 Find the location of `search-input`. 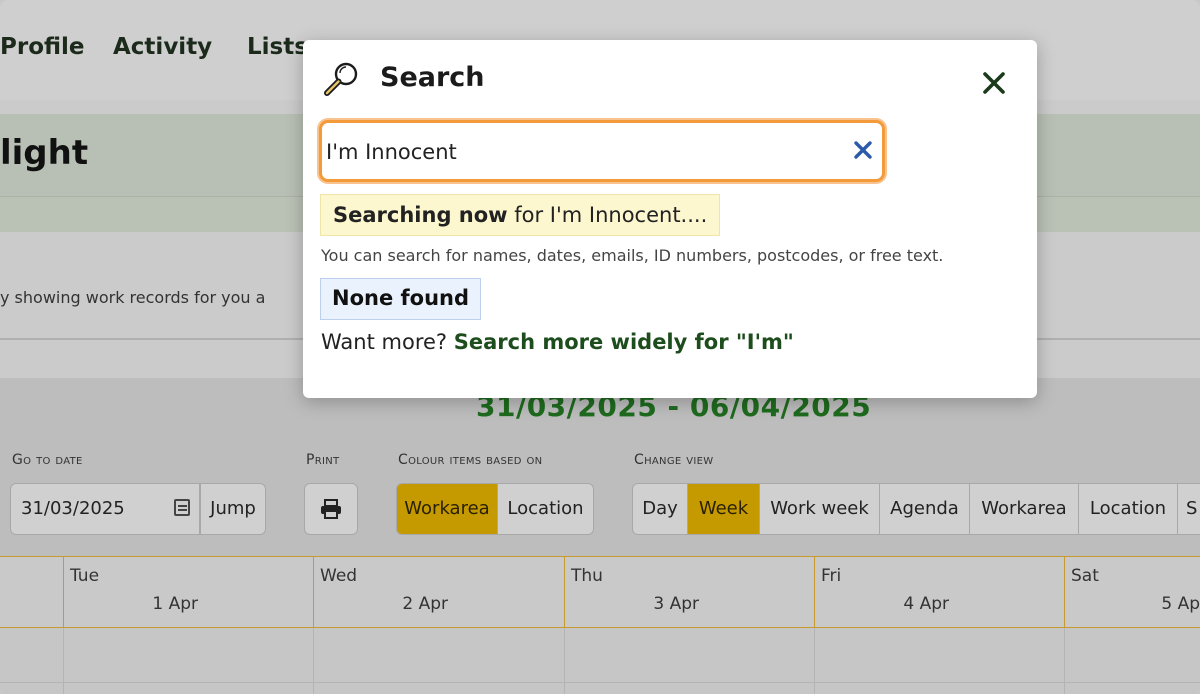

search-input is located at coordinates (581, 152).